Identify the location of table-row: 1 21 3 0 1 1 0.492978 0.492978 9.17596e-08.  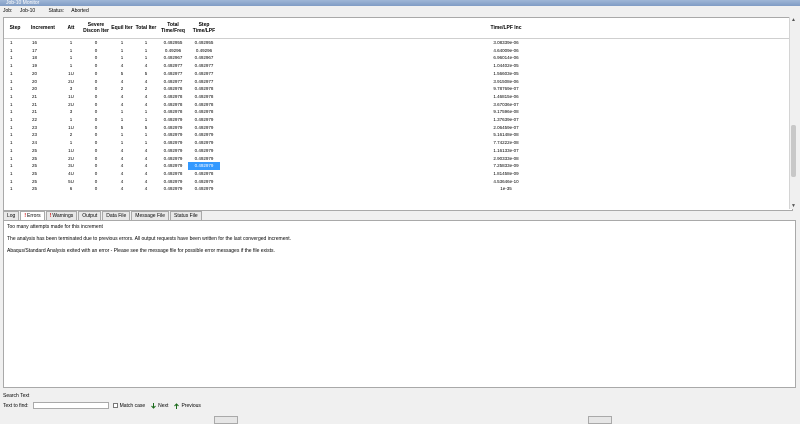
(398, 112).